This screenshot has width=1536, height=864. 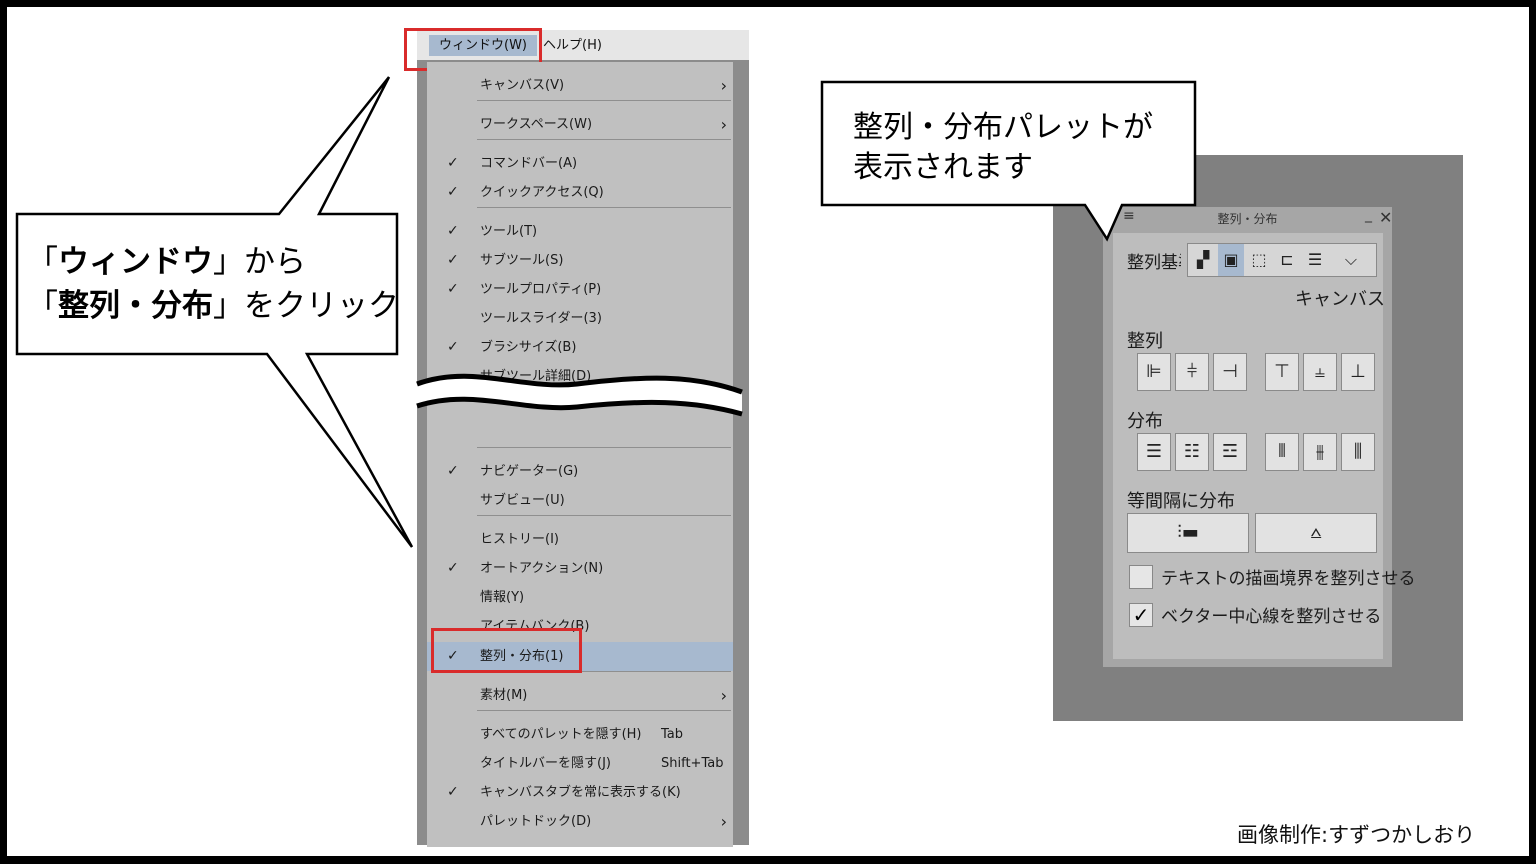 What do you see at coordinates (321, 306) in the screenshot?
I see `callout-left-rest-2: をクリック` at bounding box center [321, 306].